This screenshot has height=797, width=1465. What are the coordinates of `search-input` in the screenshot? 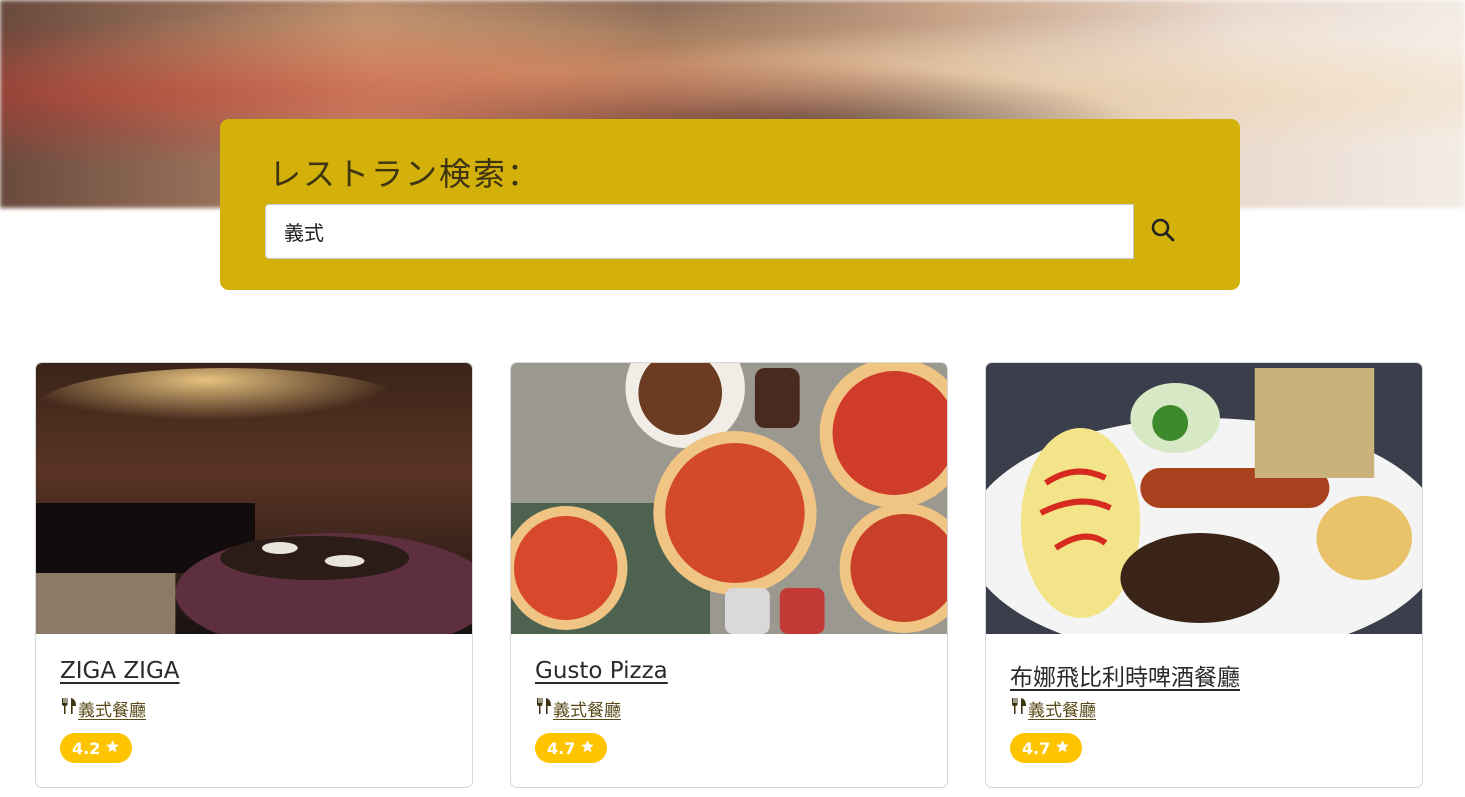 It's located at (699, 231).